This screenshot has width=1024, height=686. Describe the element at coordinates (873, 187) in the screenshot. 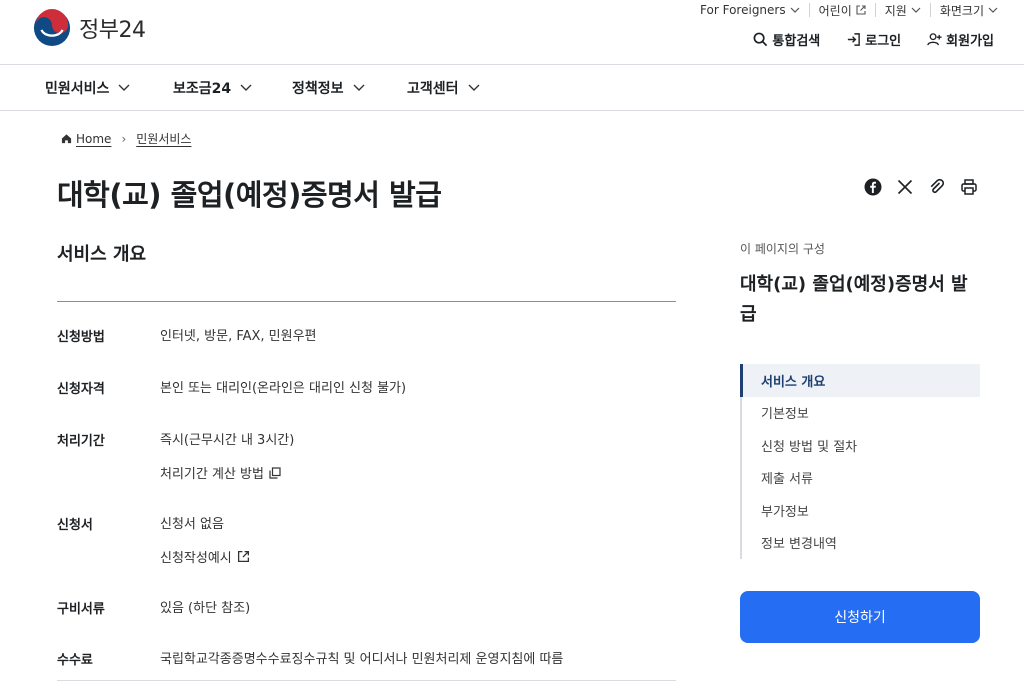

I see `facebook-icon` at that location.